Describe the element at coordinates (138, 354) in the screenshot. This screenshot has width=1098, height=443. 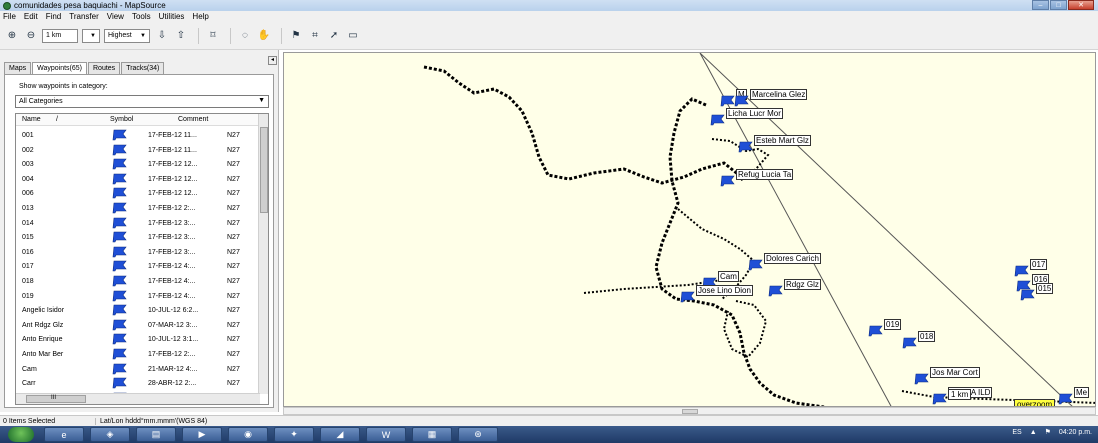
I see `table-row: Anto Mar Ber 17-FEB-12 2:... N27` at that location.